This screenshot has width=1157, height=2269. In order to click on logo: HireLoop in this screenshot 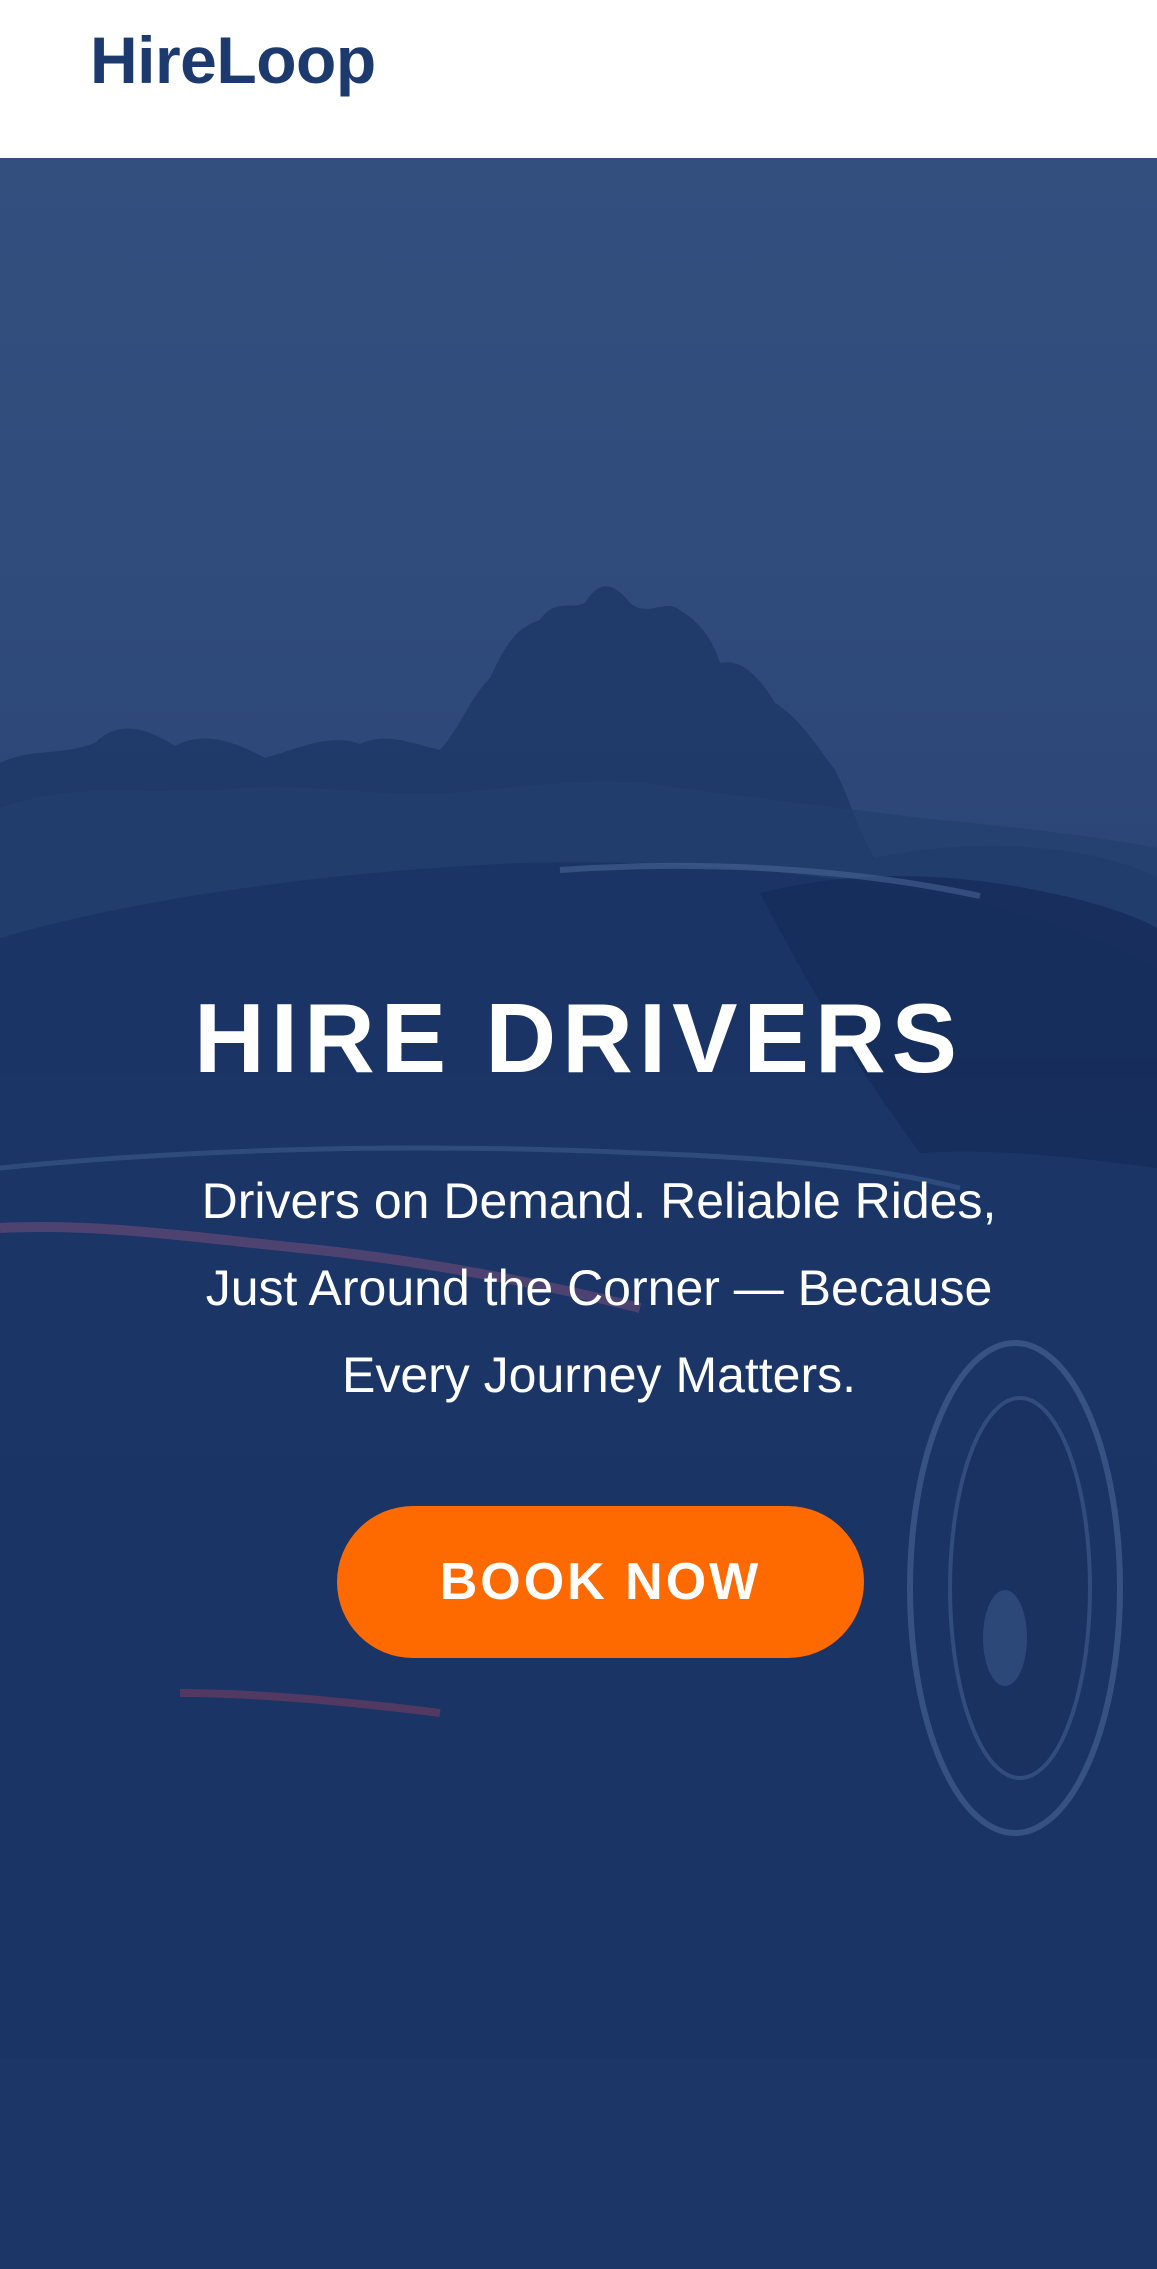, I will do `click(233, 60)`.